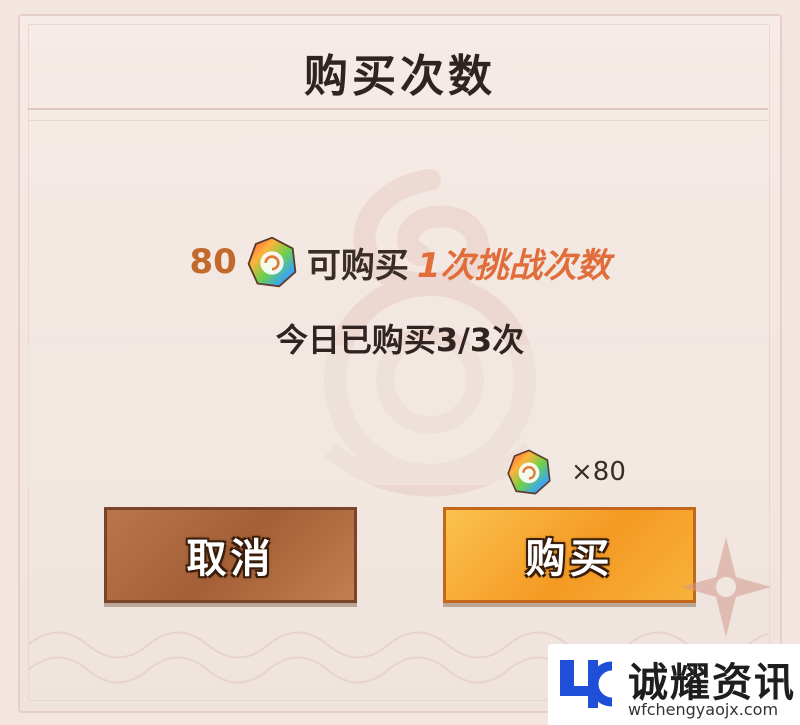  What do you see at coordinates (703, 709) in the screenshot?
I see `site-logo-url: wfchengyaojx.com` at bounding box center [703, 709].